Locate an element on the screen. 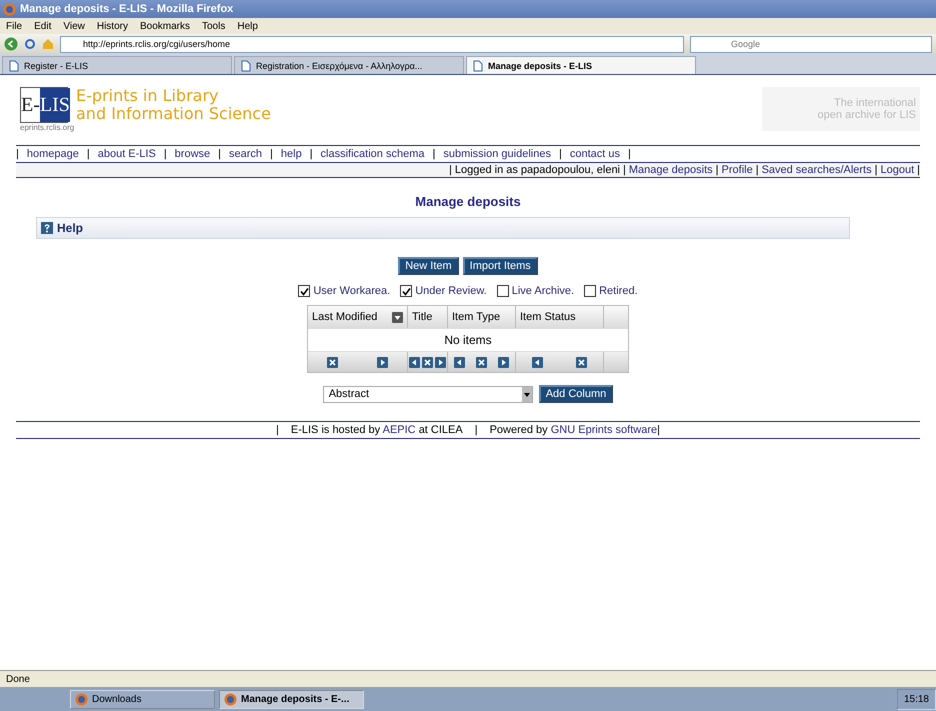 The image size is (936, 711). status-text: Done is located at coordinates (468, 678).